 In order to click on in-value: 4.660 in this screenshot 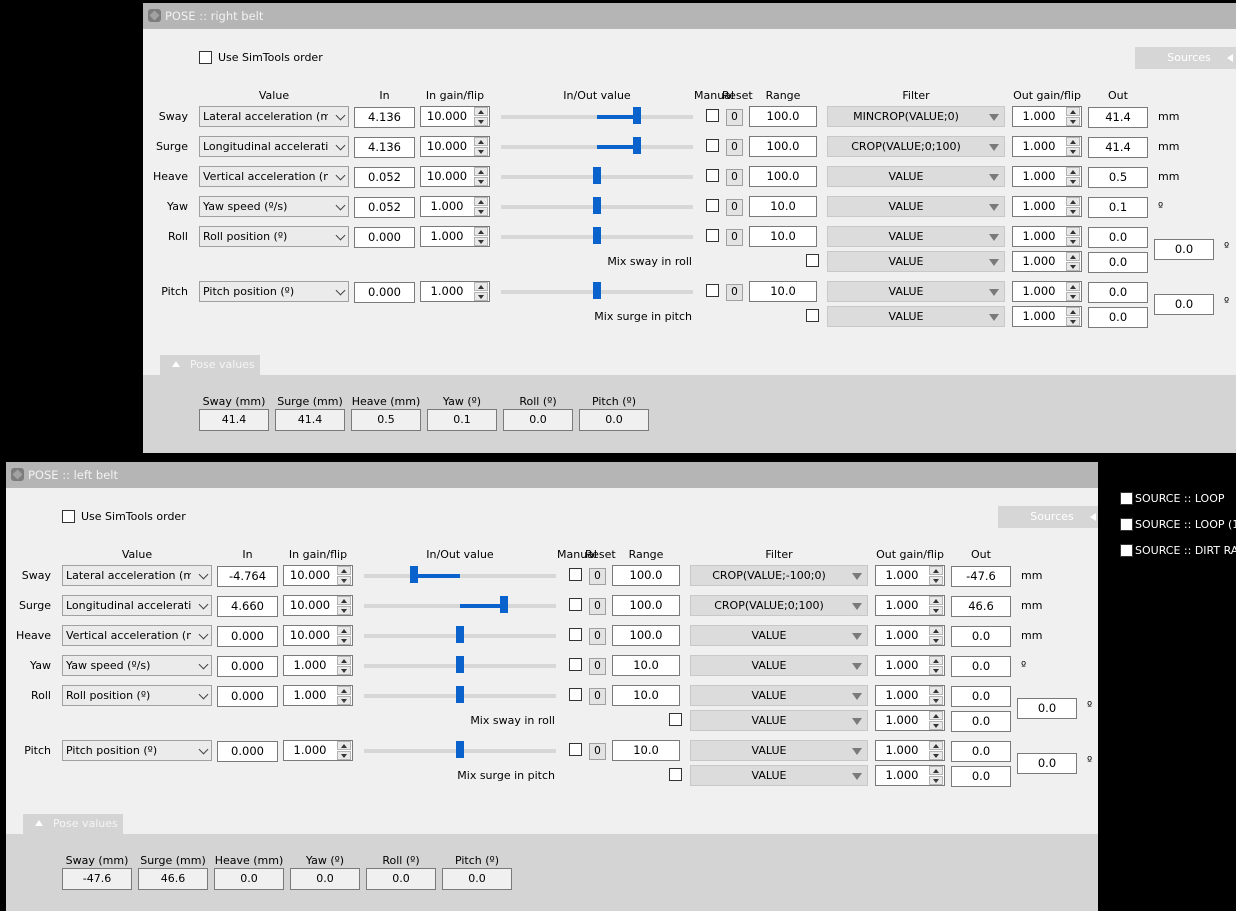, I will do `click(247, 606)`.